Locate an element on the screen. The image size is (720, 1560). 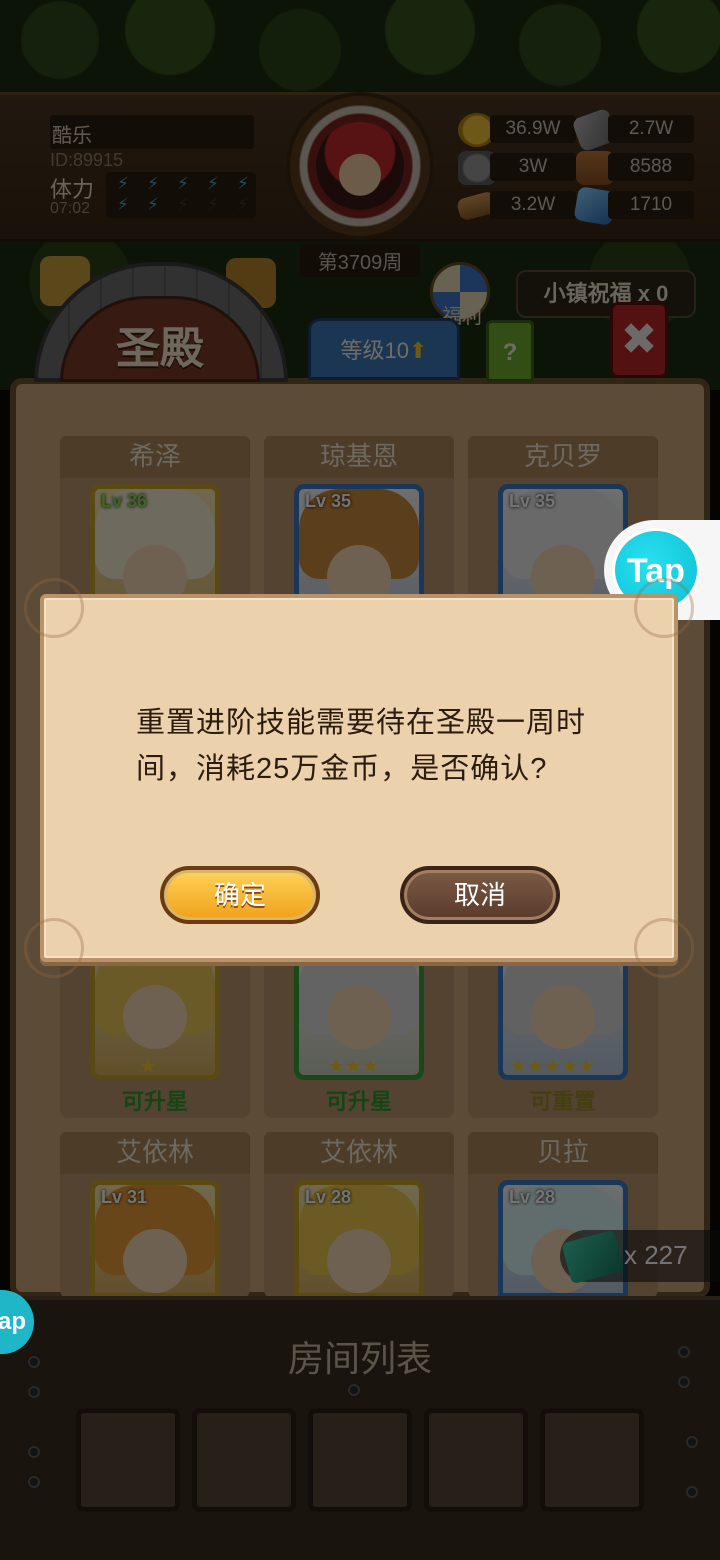
hero-stars: ★★★ is located at coordinates (354, 1066).